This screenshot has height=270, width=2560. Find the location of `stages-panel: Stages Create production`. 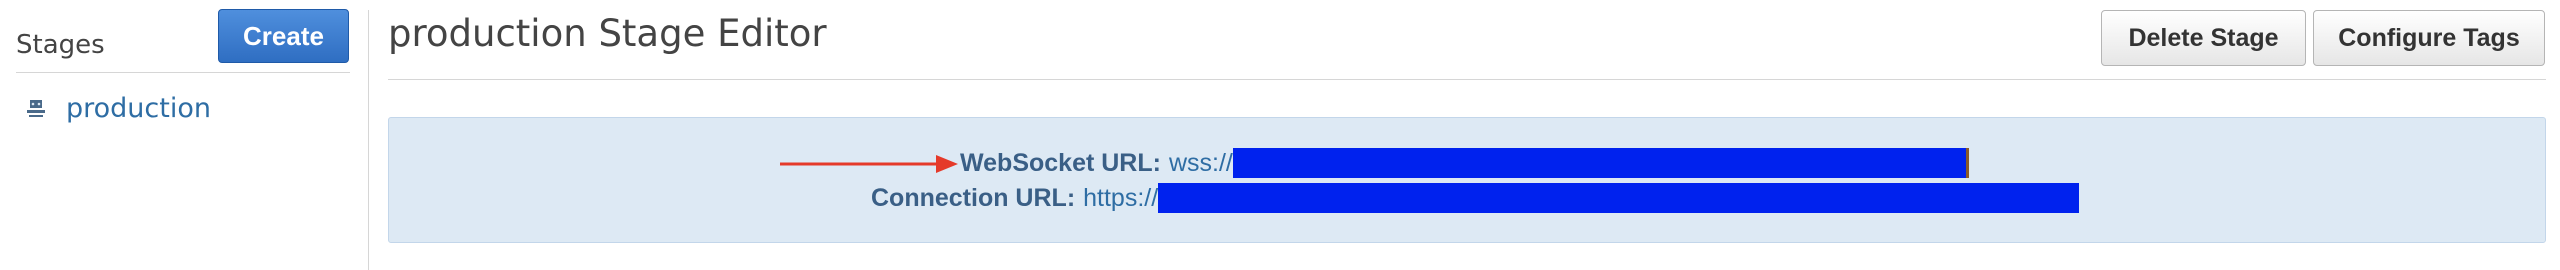

stages-panel: Stages Create production is located at coordinates (184, 135).